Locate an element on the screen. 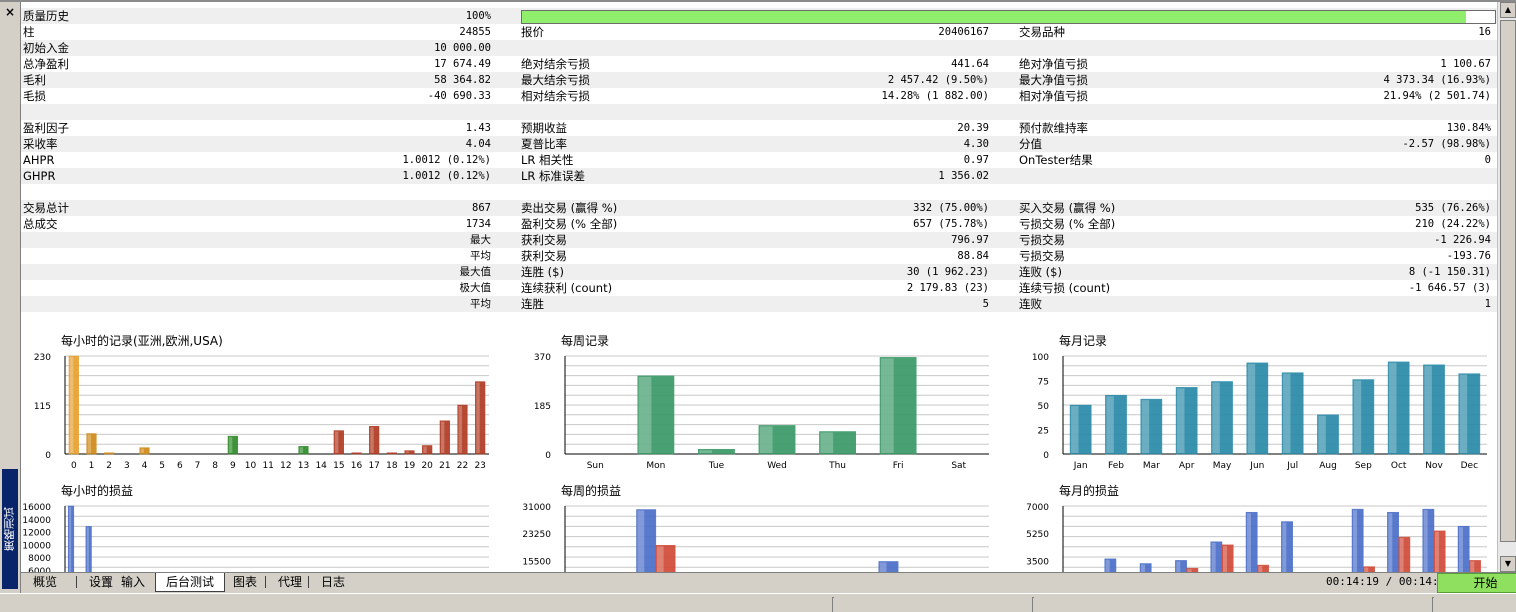  x-tick-label: Dec is located at coordinates (1469, 466).